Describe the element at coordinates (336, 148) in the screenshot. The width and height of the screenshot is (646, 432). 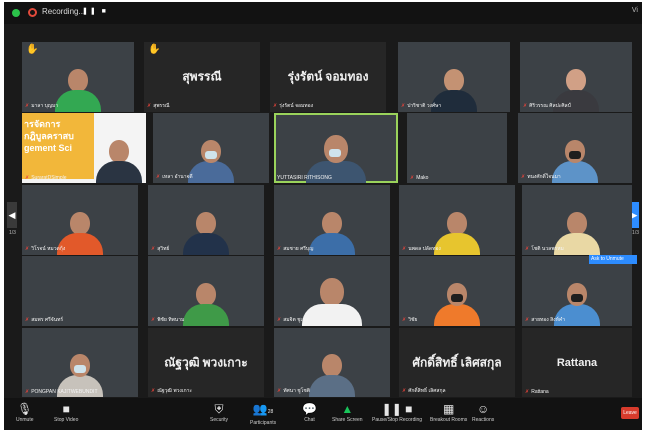
I see `active-speaker-tile: YUTTASIRI RITHISONG` at that location.